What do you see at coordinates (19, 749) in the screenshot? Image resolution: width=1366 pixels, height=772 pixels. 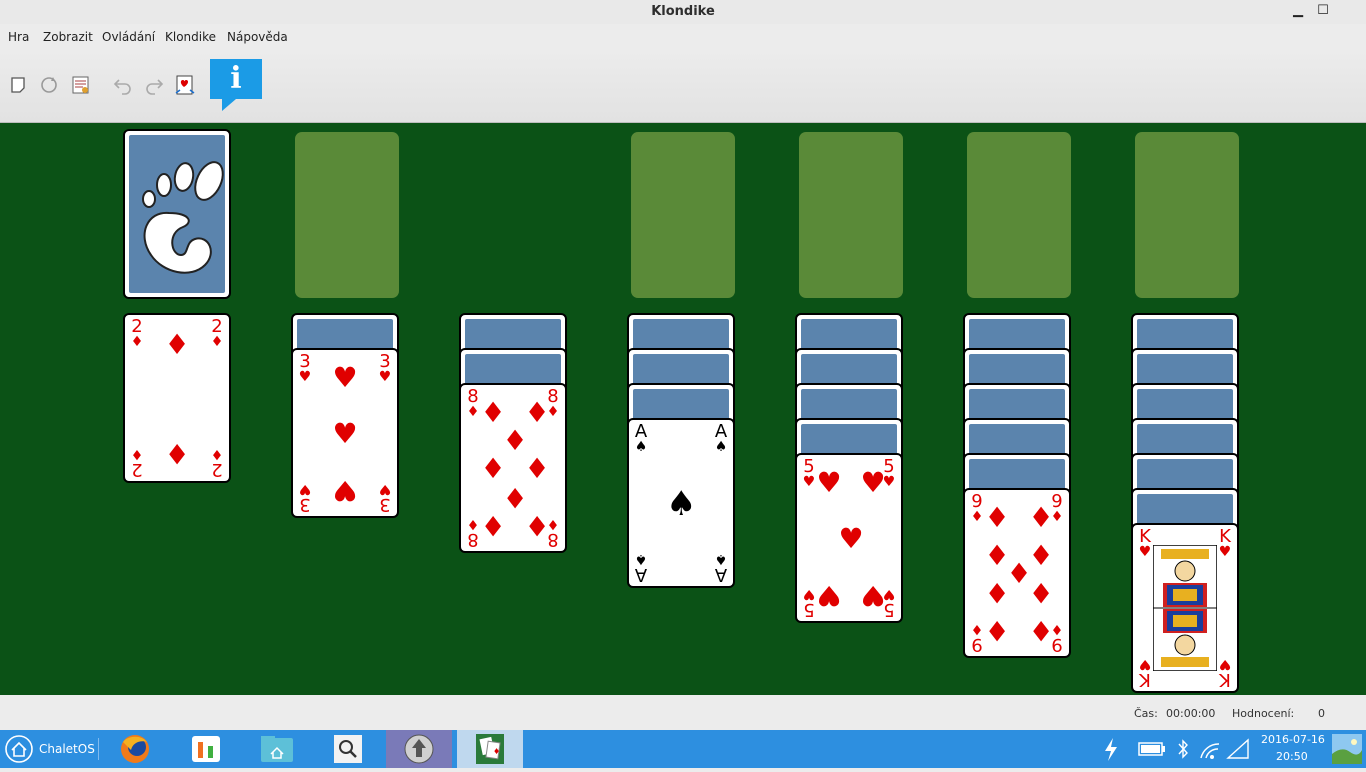 I see `home-icon` at bounding box center [19, 749].